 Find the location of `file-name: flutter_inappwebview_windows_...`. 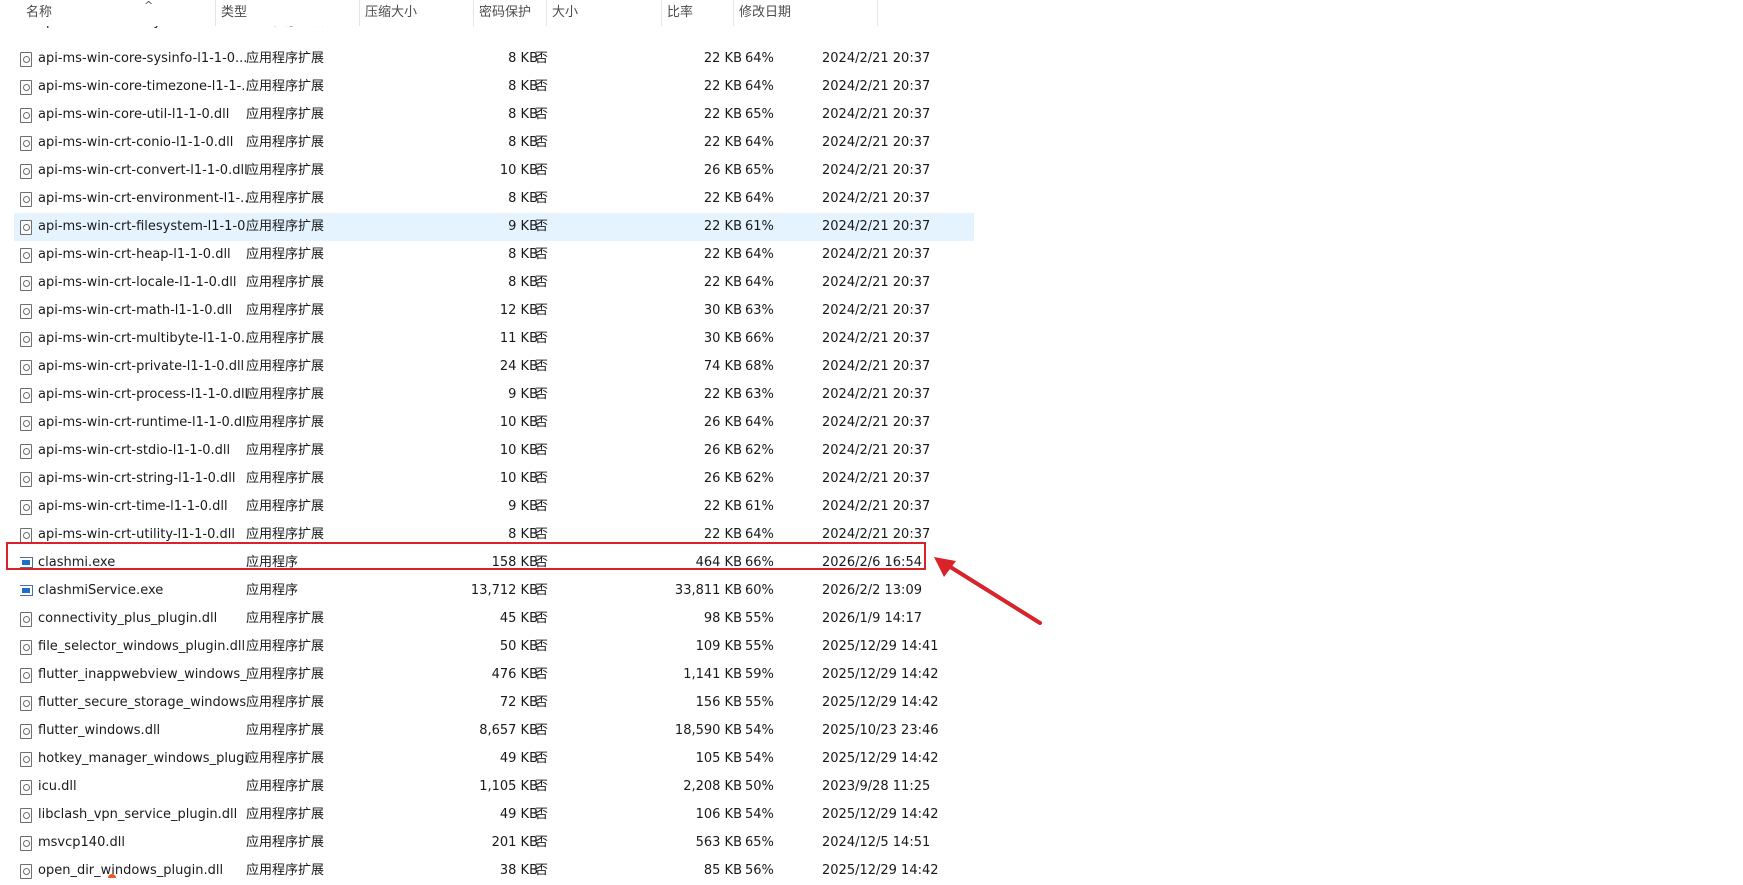

file-name: flutter_inappwebview_windows_... is located at coordinates (143, 674).